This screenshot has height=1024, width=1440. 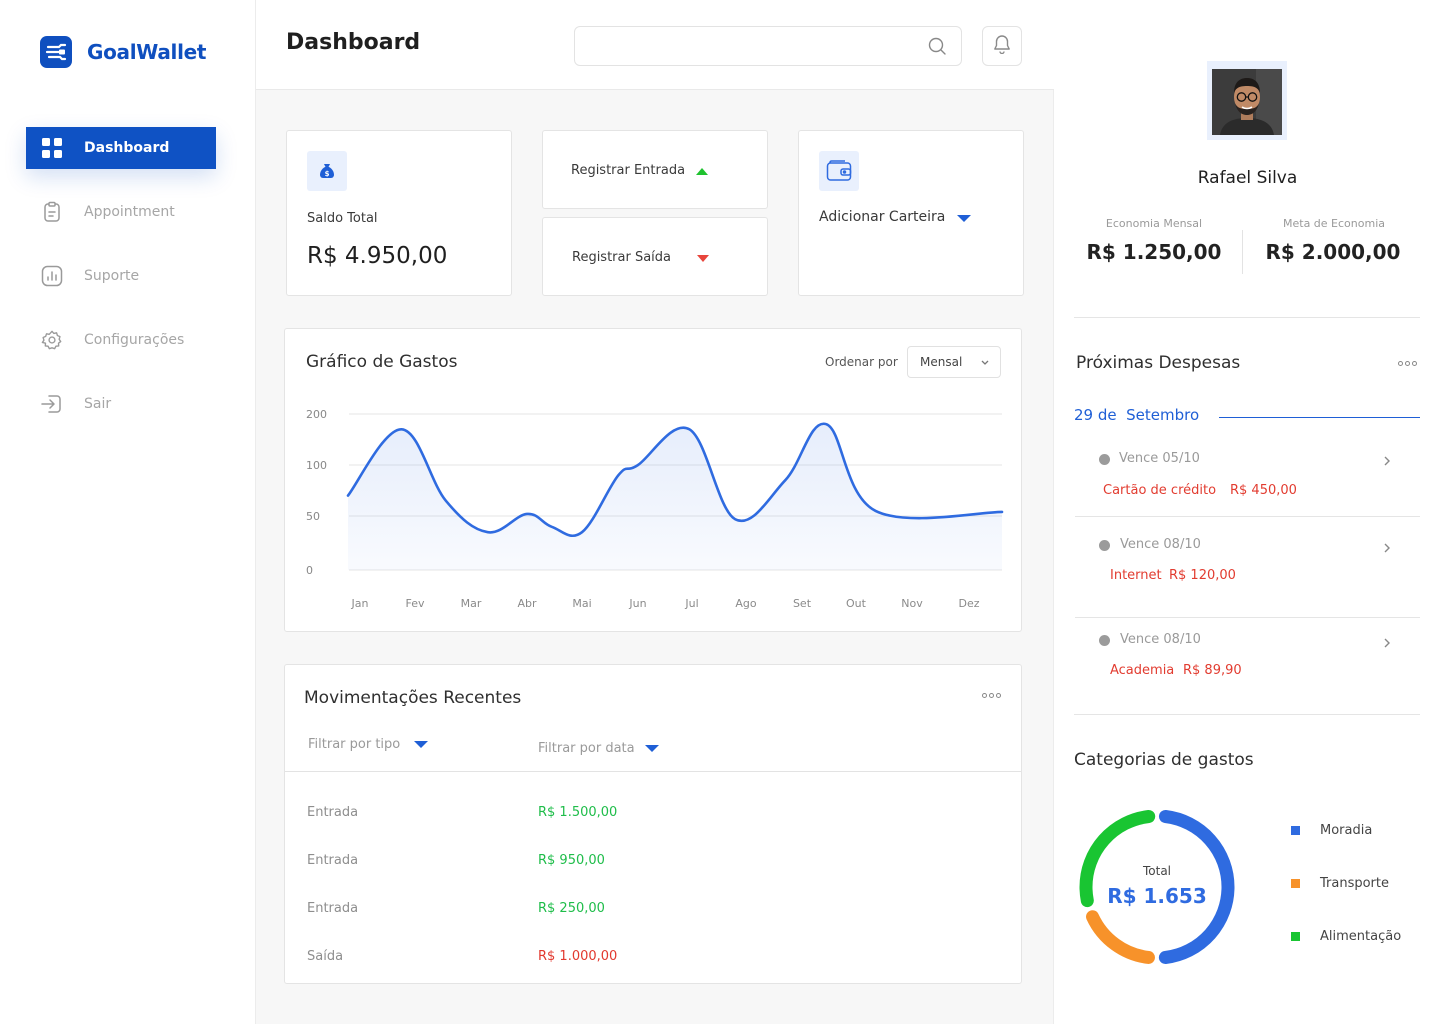 What do you see at coordinates (112, 276) in the screenshot?
I see `sidebar-item-label: Suporte` at bounding box center [112, 276].